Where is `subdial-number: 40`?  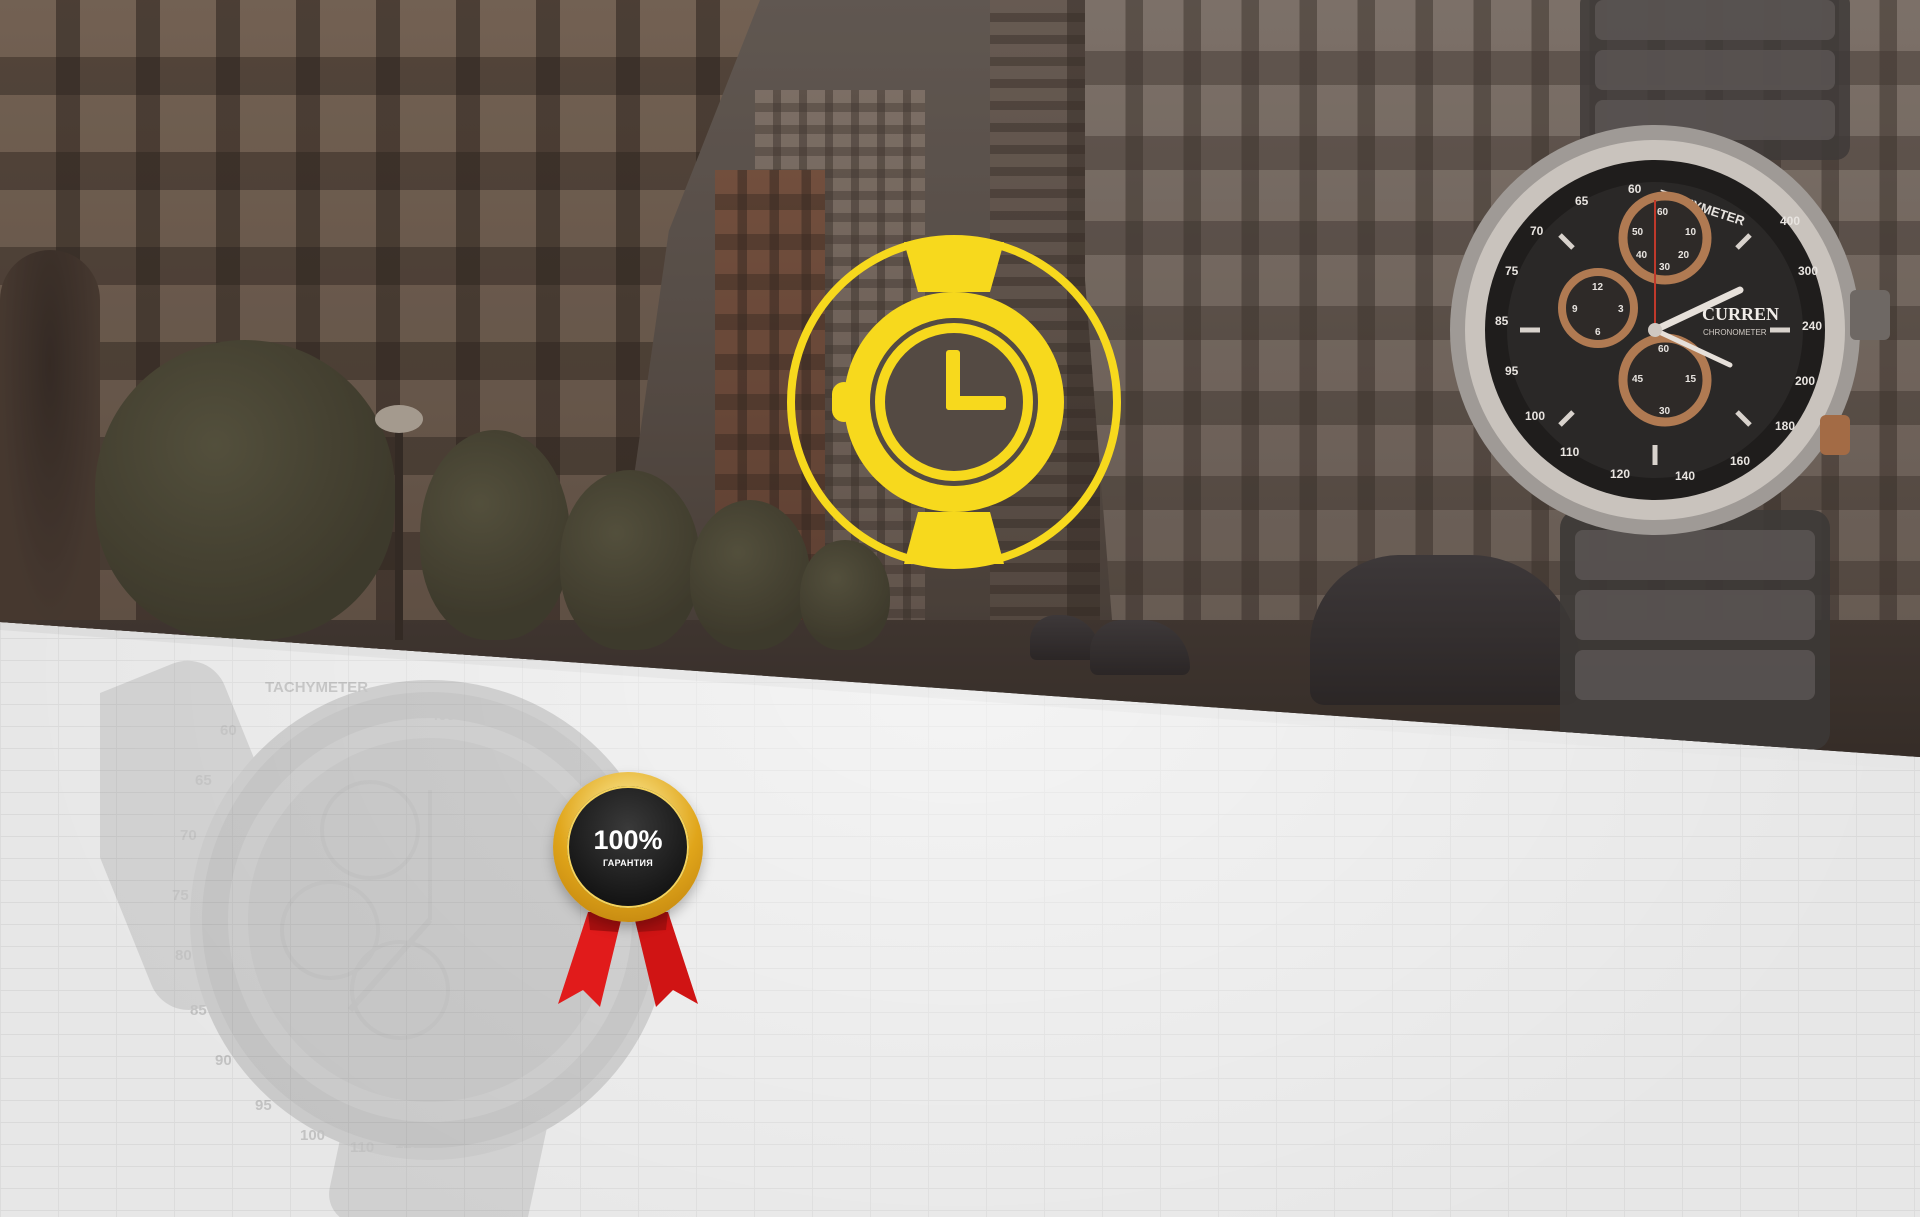 subdial-number: 40 is located at coordinates (1642, 255).